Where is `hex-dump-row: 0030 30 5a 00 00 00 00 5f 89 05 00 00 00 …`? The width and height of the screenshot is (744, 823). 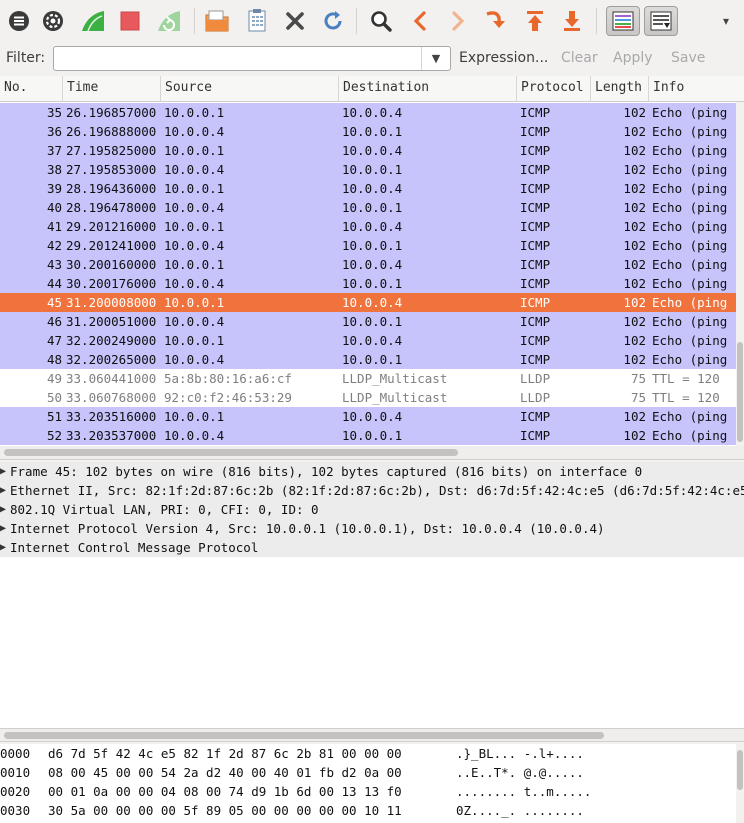 hex-dump-row: 0030 30 5a 00 00 00 00 5f 89 05 00 00 00 … is located at coordinates (368, 810).